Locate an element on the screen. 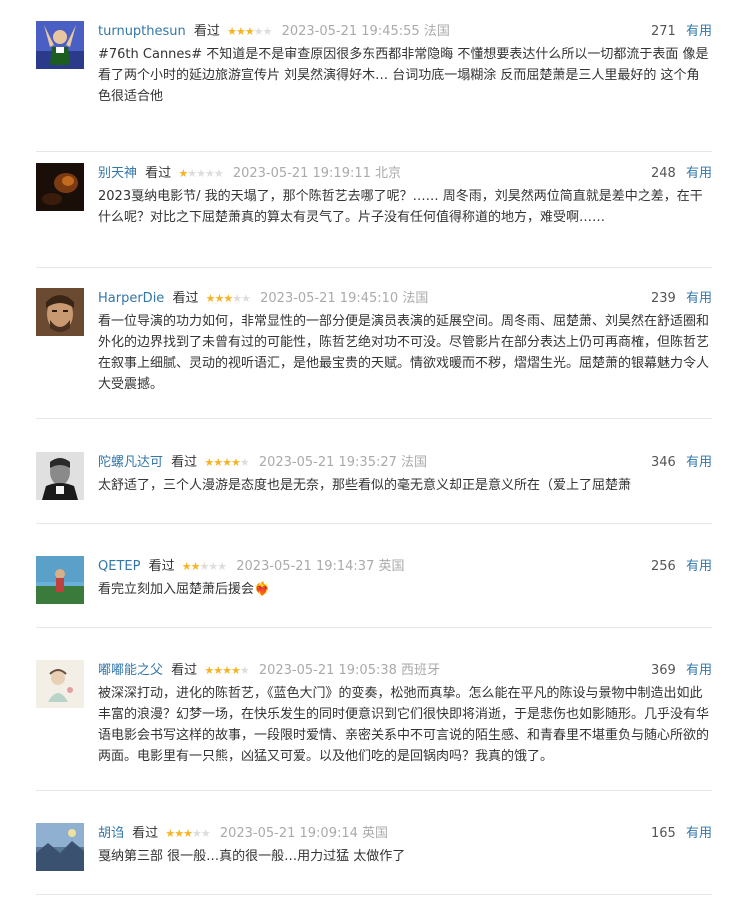 This screenshot has height=898, width=735. review-time: 2023-05-21 19:45:55 法国 is located at coordinates (365, 31).